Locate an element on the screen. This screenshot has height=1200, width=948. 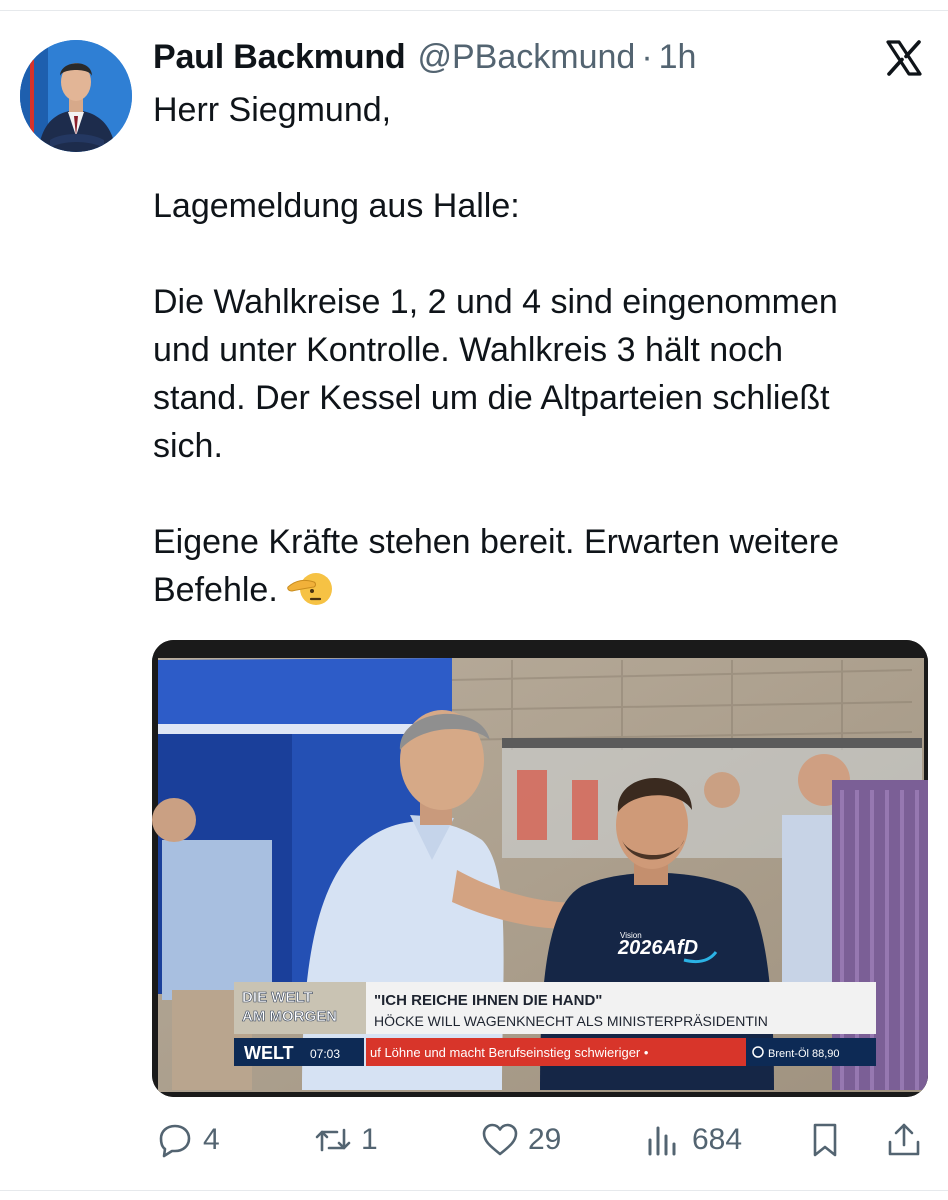
share-button is located at coordinates (904, 1140).